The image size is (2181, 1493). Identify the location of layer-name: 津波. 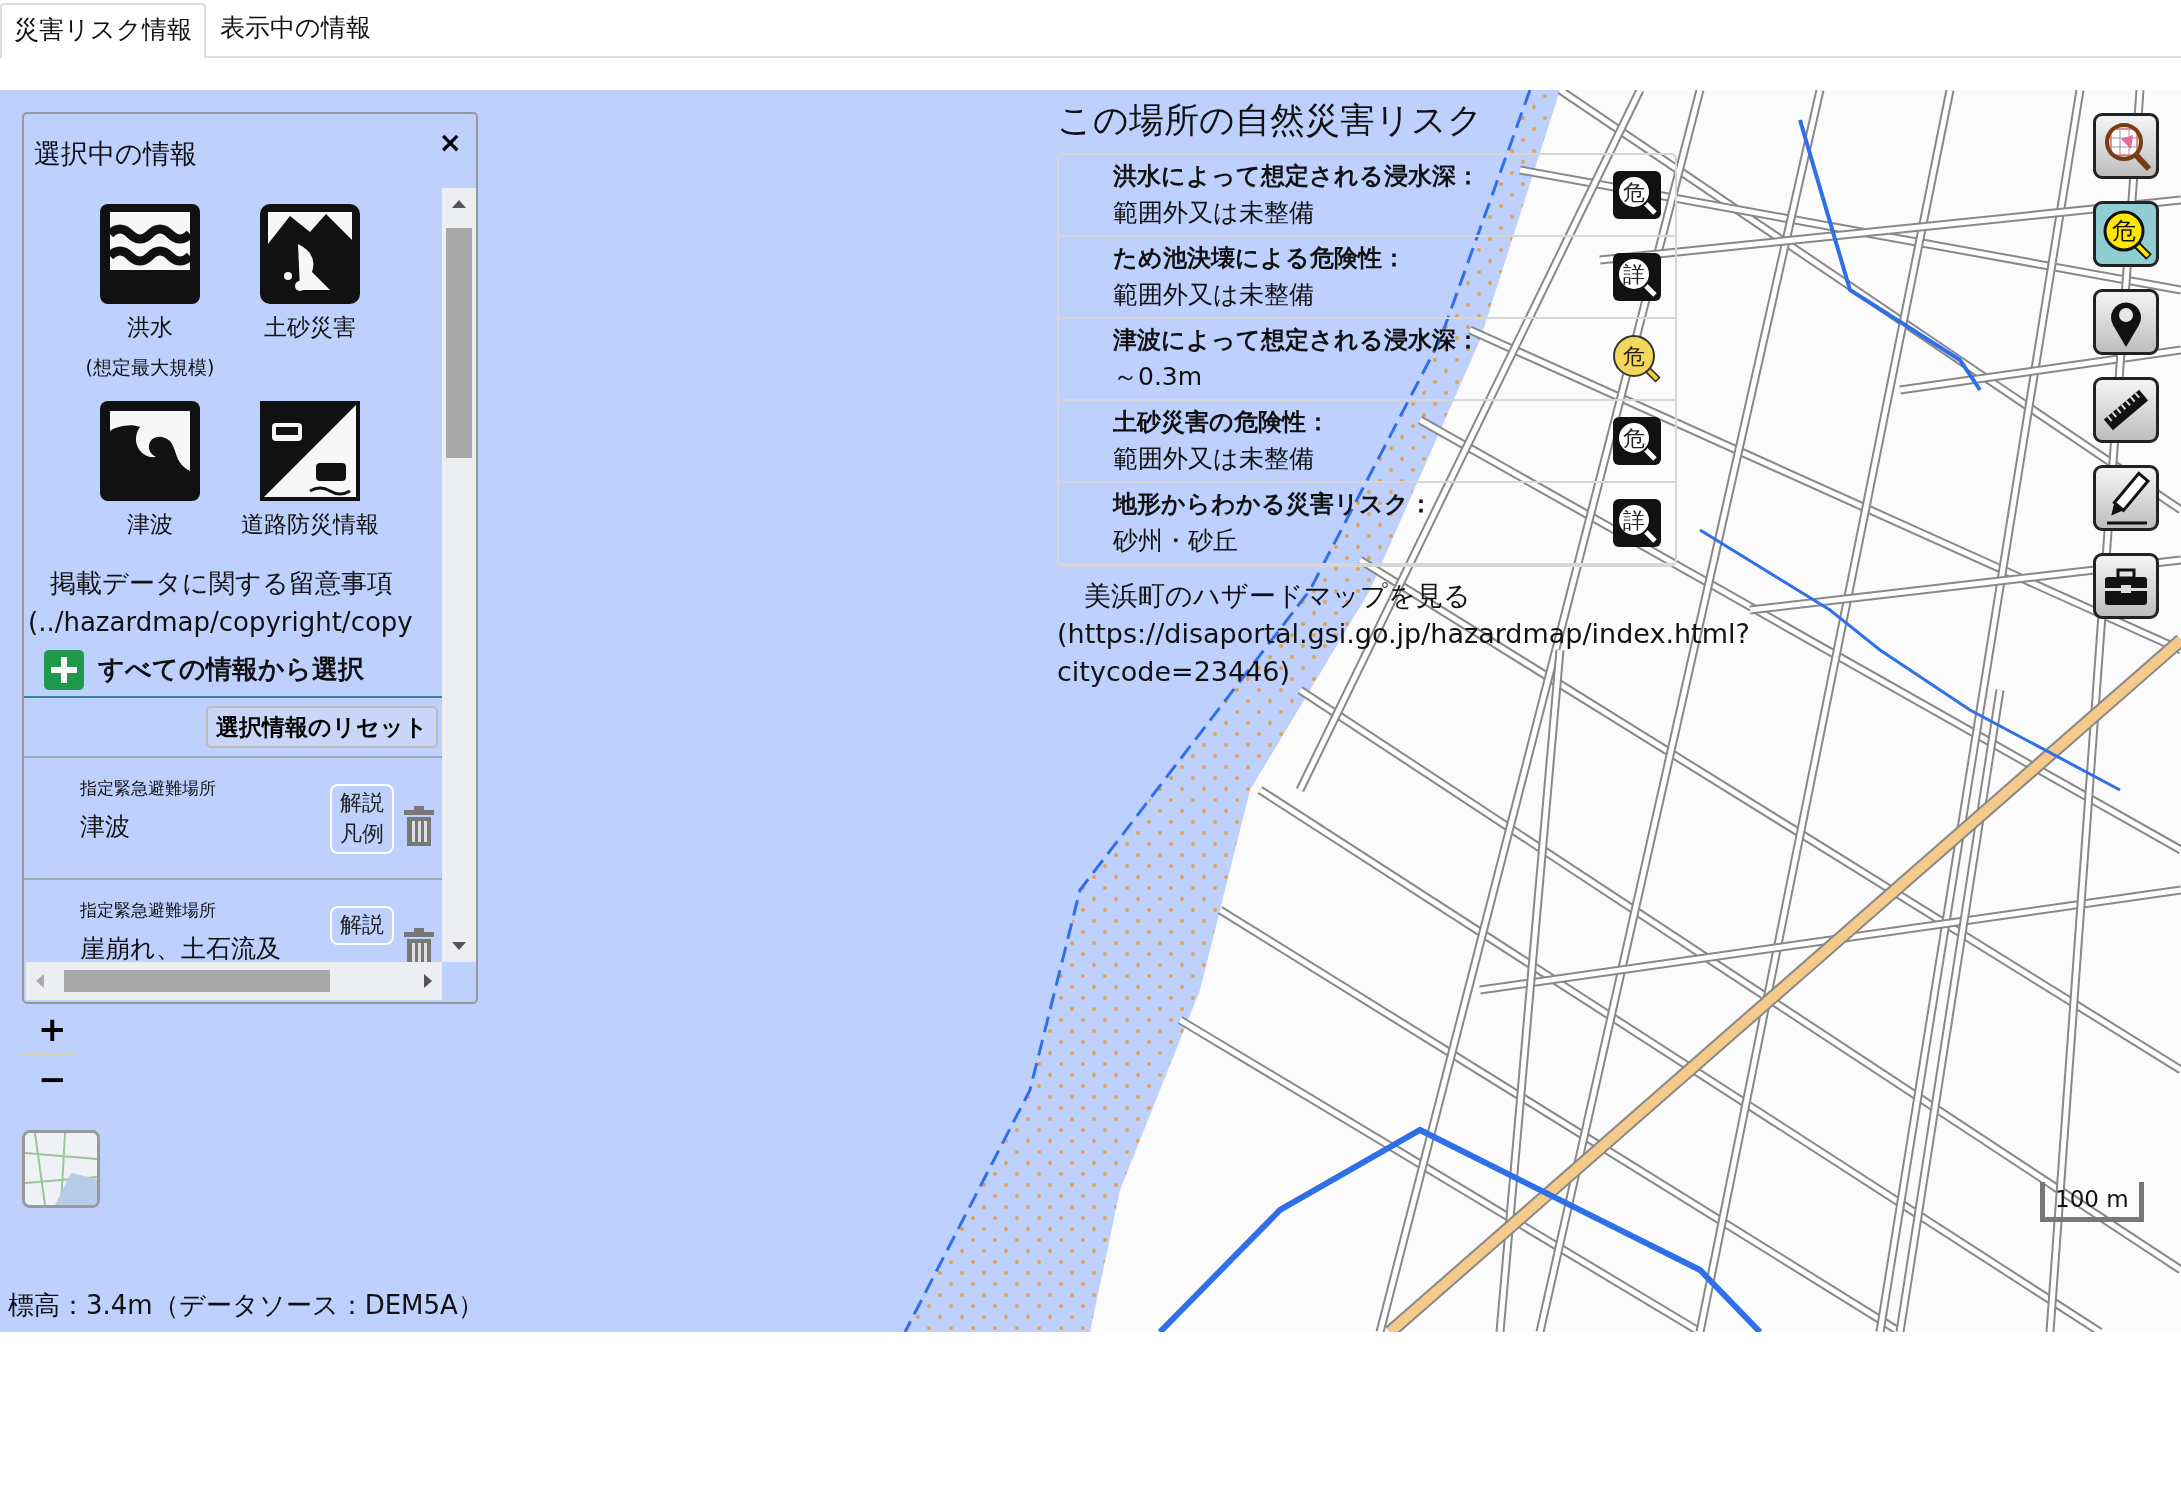
(105, 826).